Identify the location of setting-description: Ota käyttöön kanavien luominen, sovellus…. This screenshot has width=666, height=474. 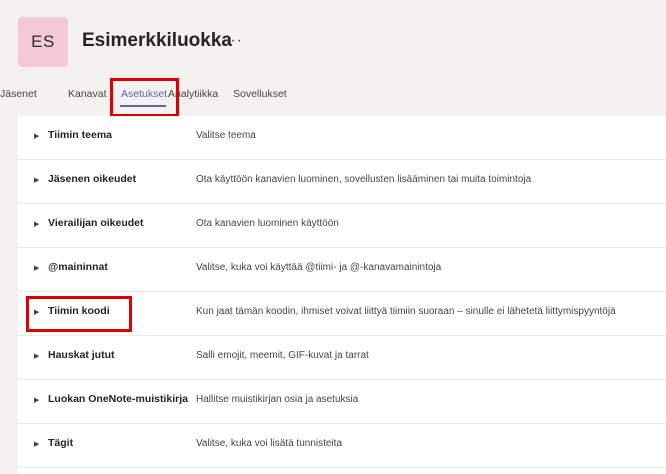
(364, 179).